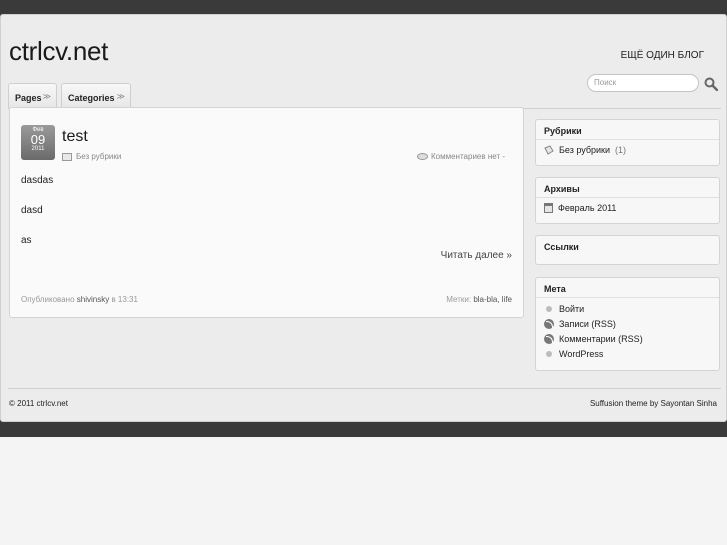 This screenshot has width=727, height=545. What do you see at coordinates (627, 188) in the screenshot?
I see `widget-title: Архивы` at bounding box center [627, 188].